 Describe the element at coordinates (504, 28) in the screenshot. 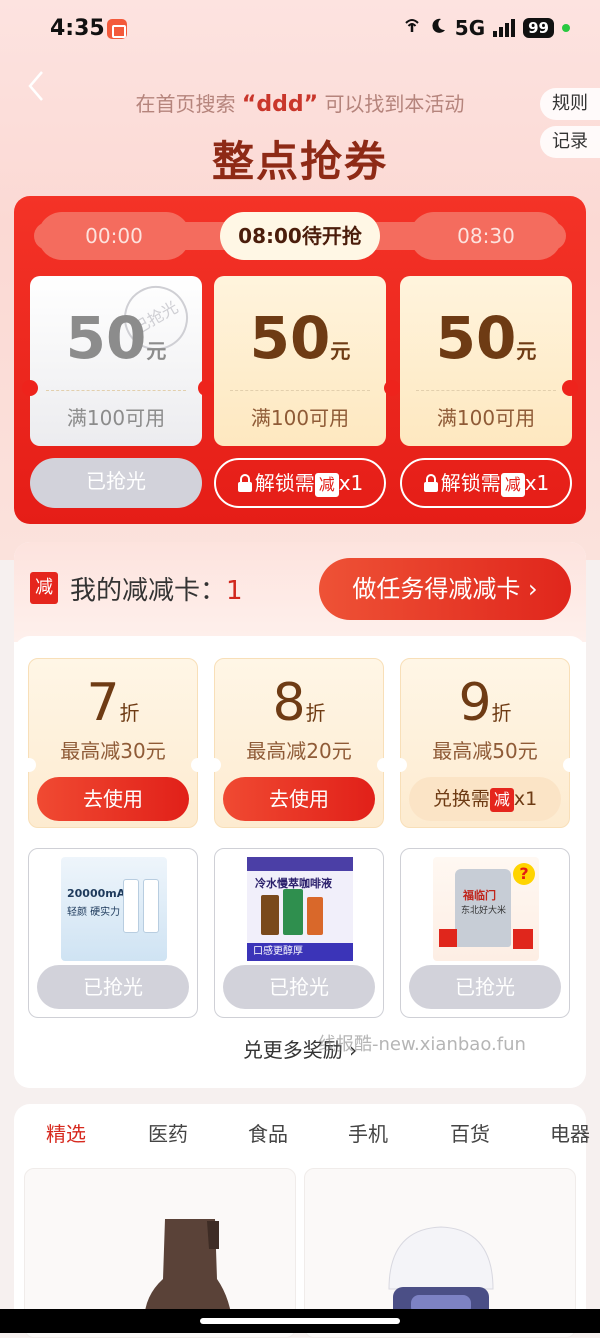

I see `signal-icon` at that location.